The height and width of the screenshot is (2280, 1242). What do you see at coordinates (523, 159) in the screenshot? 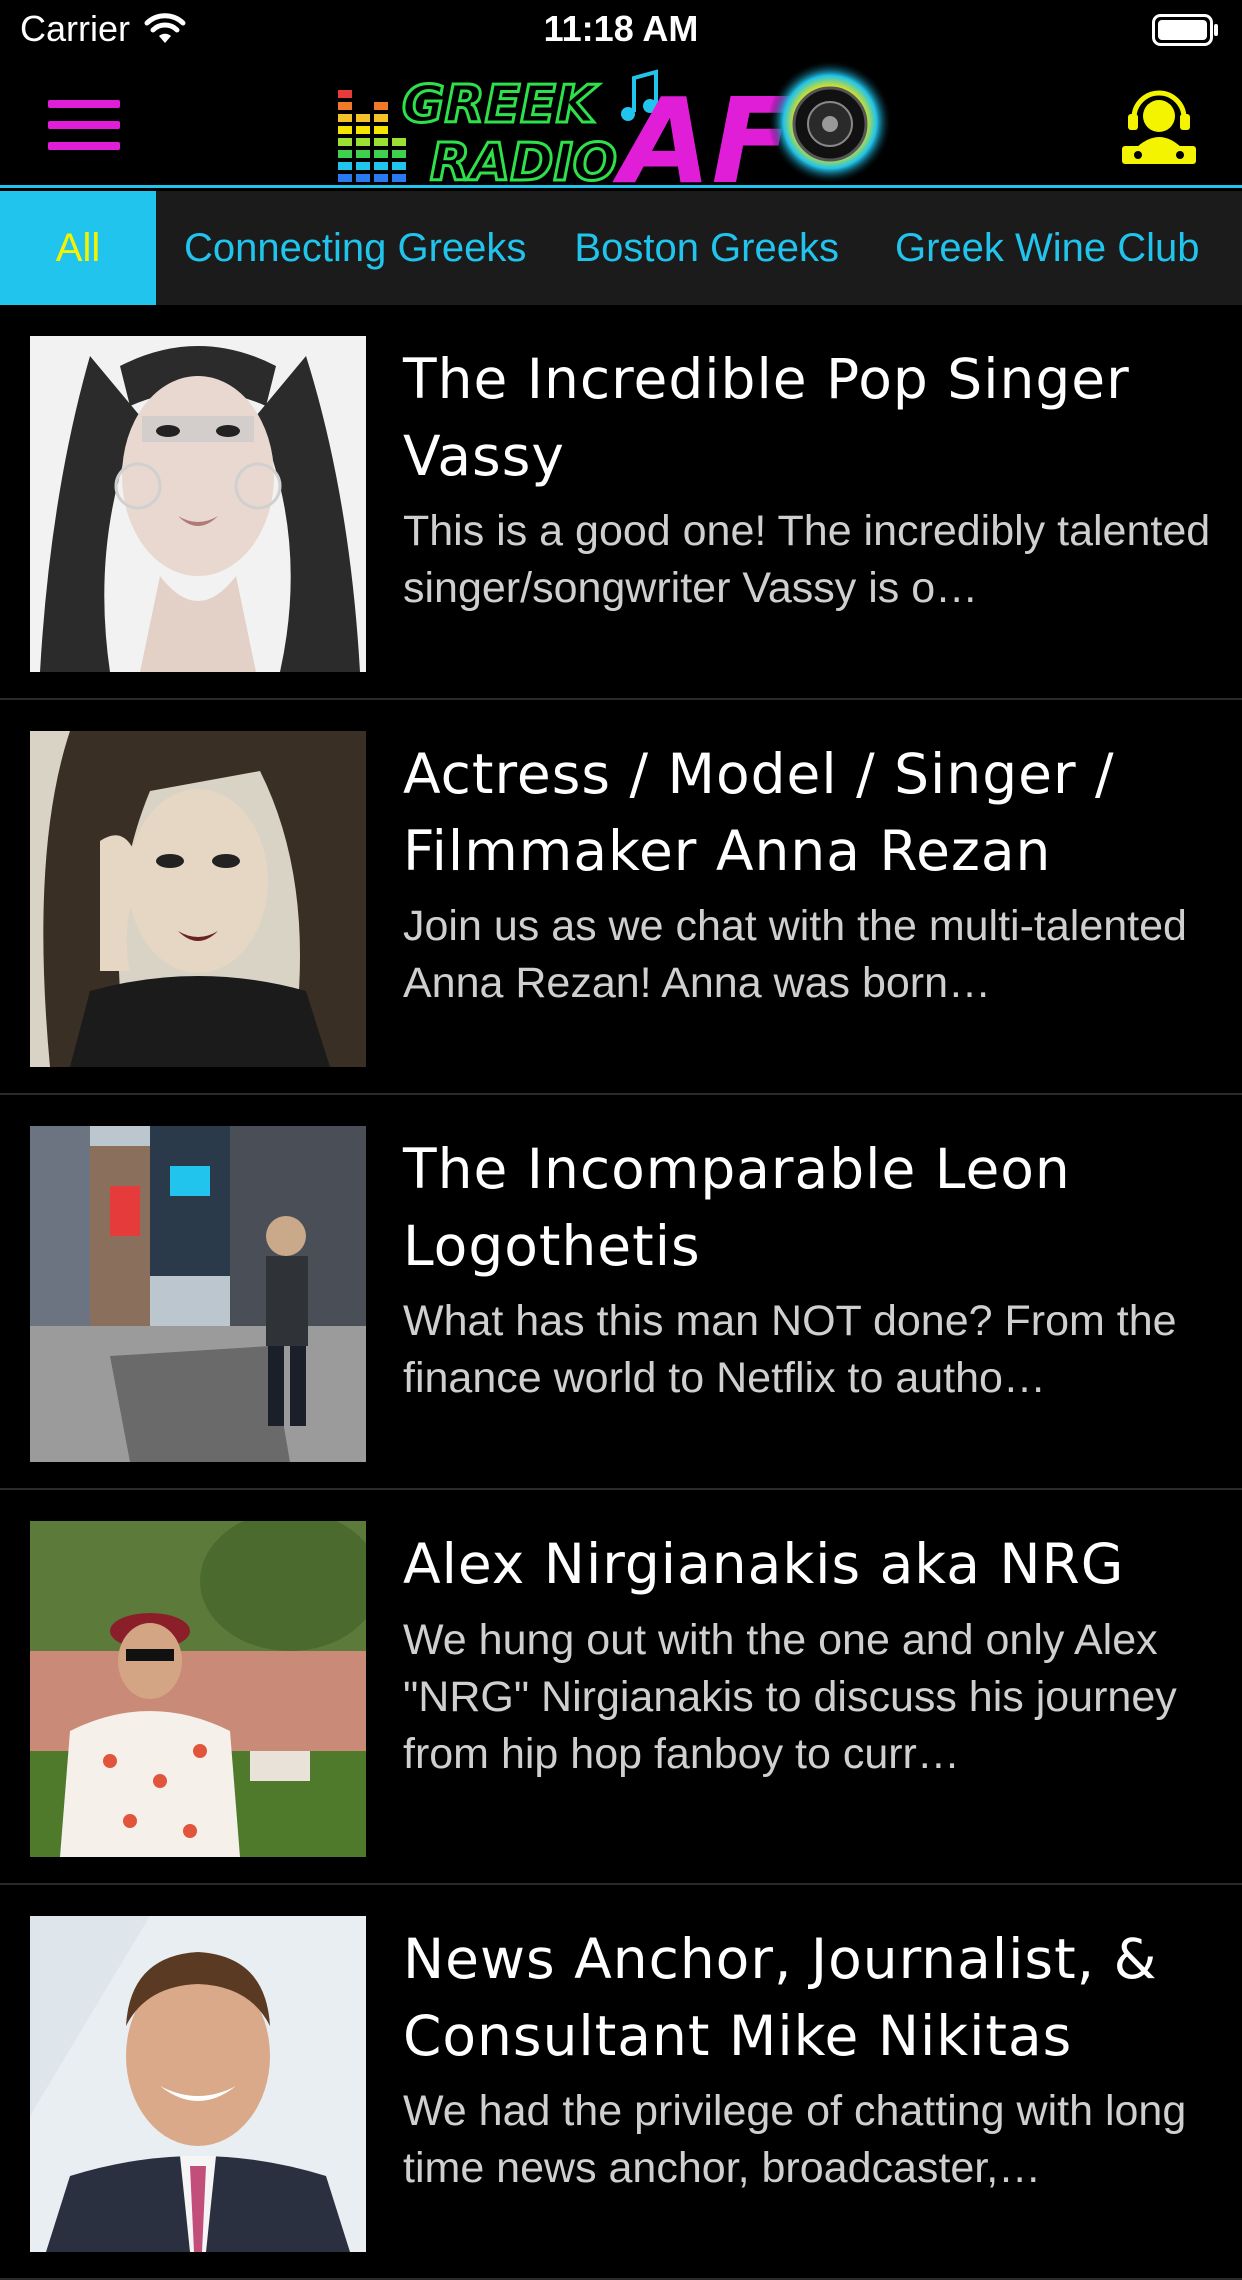
I see `logo-text-radio: RADIO` at bounding box center [523, 159].